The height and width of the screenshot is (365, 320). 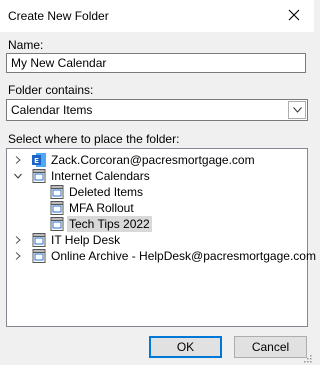 I want to click on close-button, so click(x=294, y=15).